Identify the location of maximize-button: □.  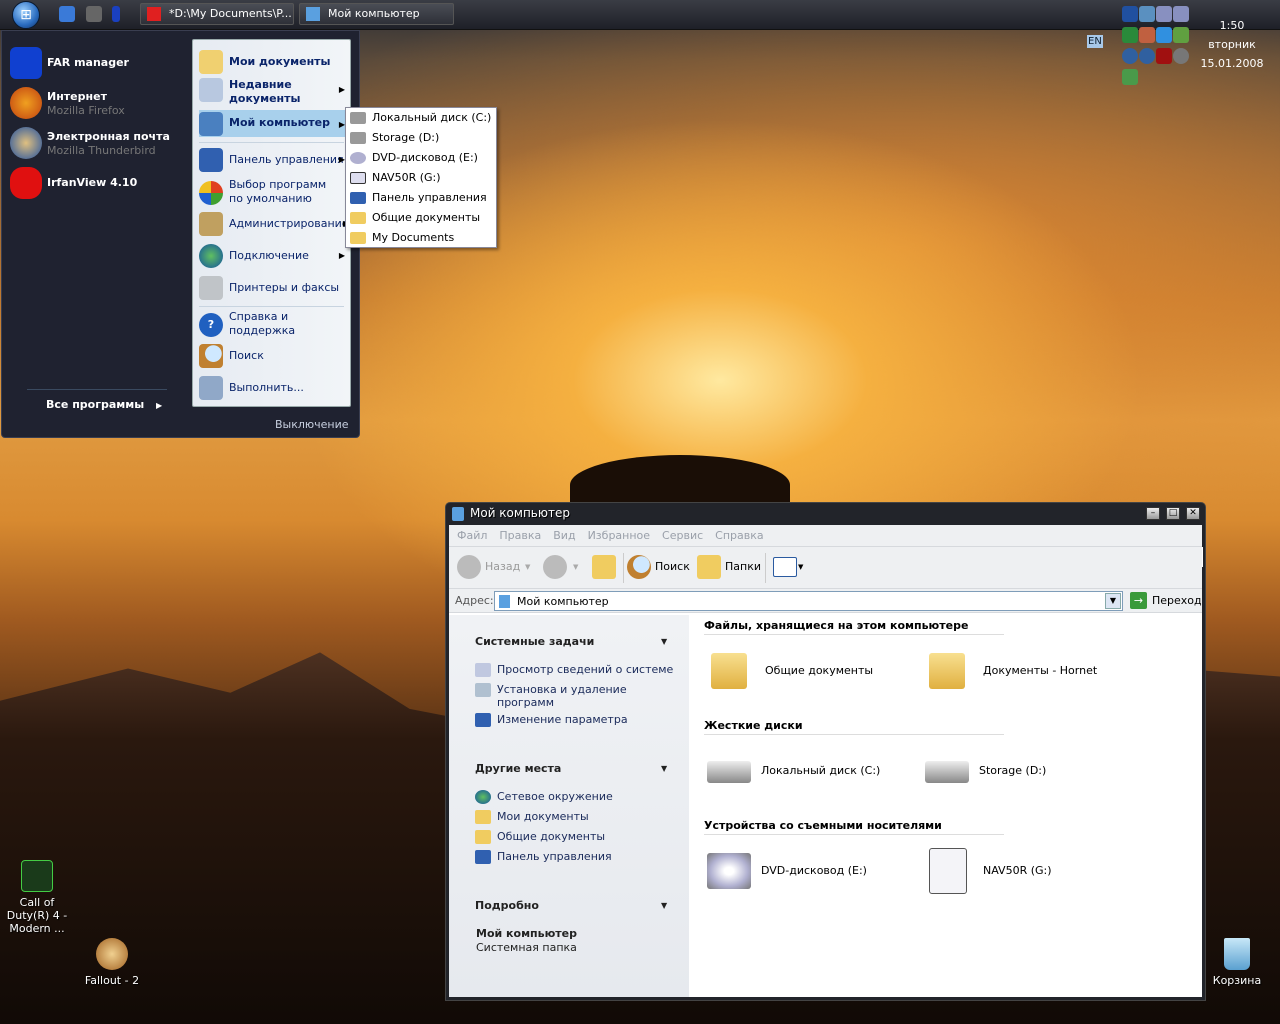
(1173, 513).